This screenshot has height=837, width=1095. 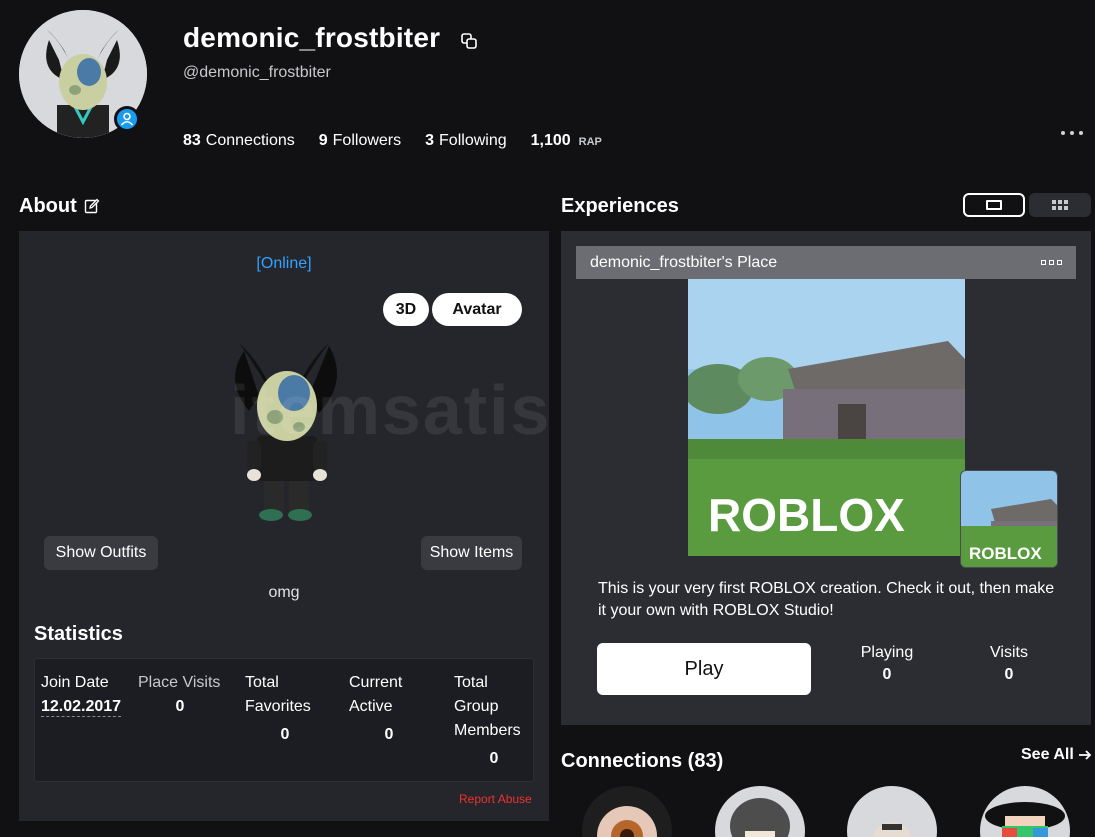 What do you see at coordinates (367, 140) in the screenshot?
I see `followers-label: Followers` at bounding box center [367, 140].